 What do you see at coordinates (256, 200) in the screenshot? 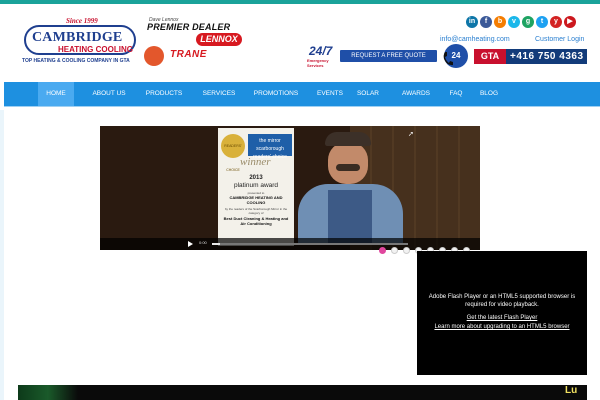
I see `award-company: CAMBRIDGE HEATING AND COOLING` at bounding box center [256, 200].